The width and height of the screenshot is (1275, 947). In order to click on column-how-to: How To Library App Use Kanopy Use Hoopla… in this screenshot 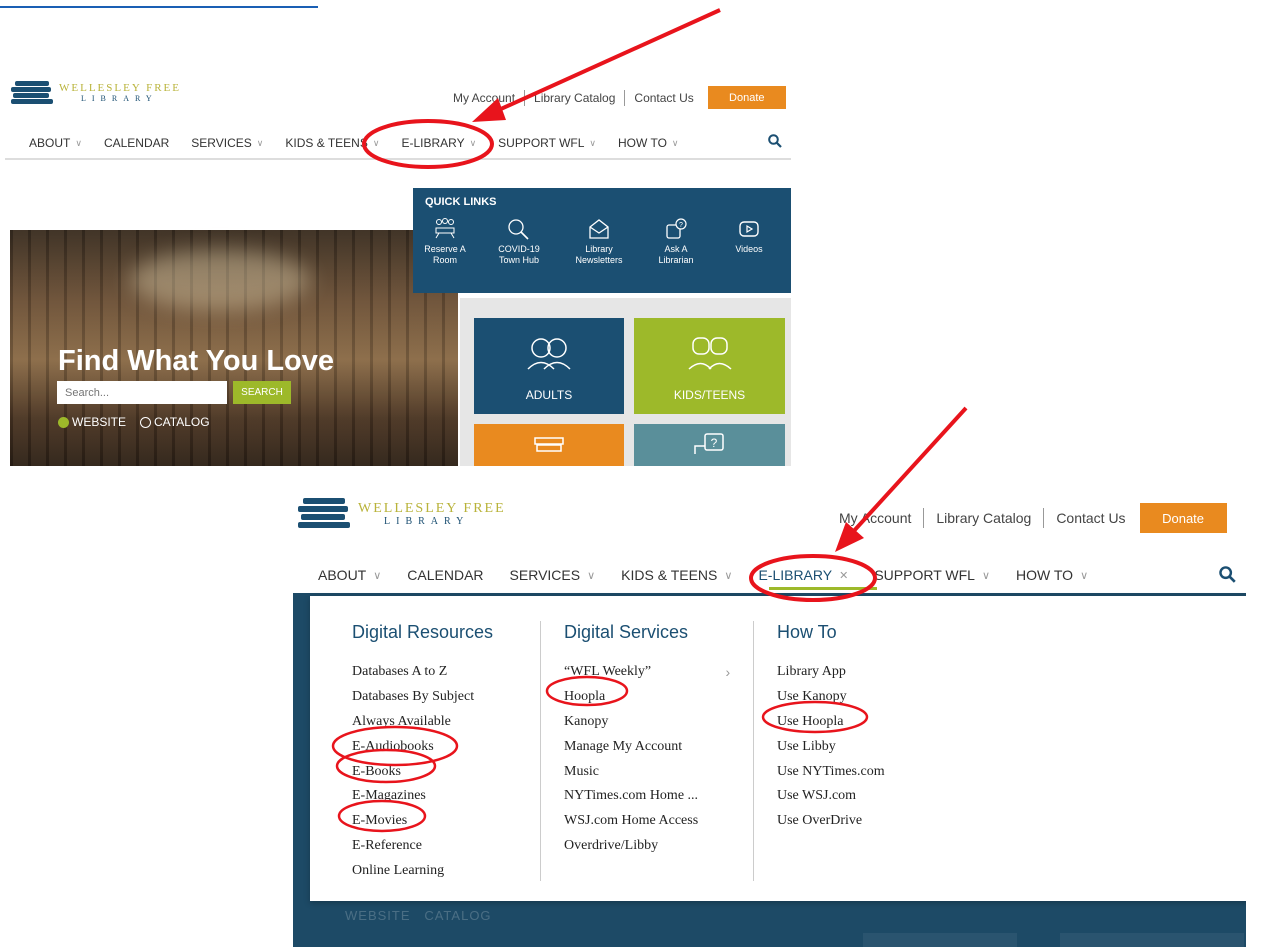, I will do `click(877, 748)`.